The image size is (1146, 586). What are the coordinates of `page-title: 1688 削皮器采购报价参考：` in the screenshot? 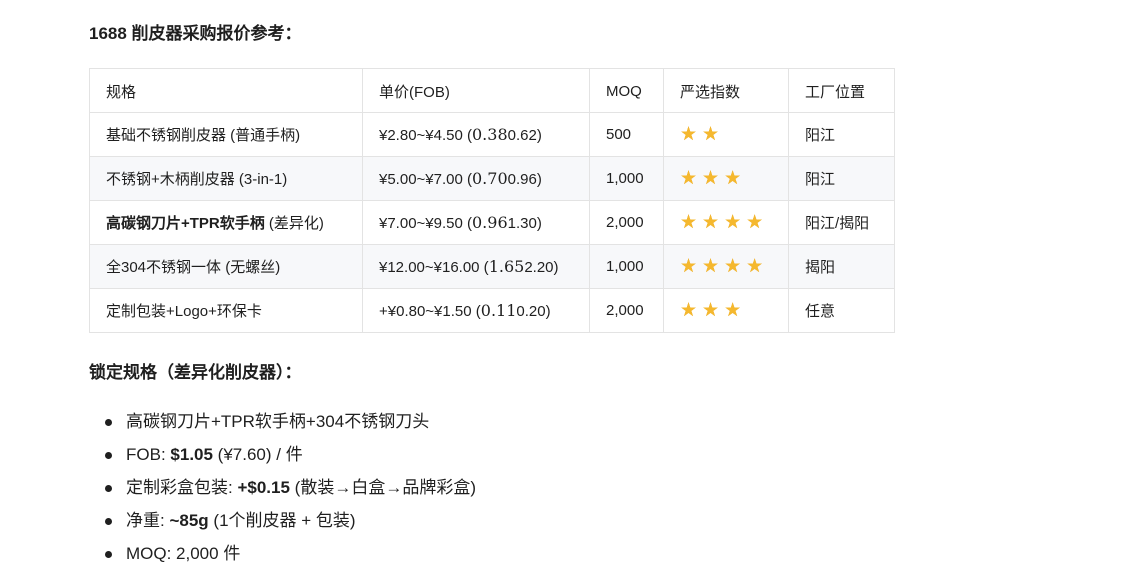 It's located at (195, 33).